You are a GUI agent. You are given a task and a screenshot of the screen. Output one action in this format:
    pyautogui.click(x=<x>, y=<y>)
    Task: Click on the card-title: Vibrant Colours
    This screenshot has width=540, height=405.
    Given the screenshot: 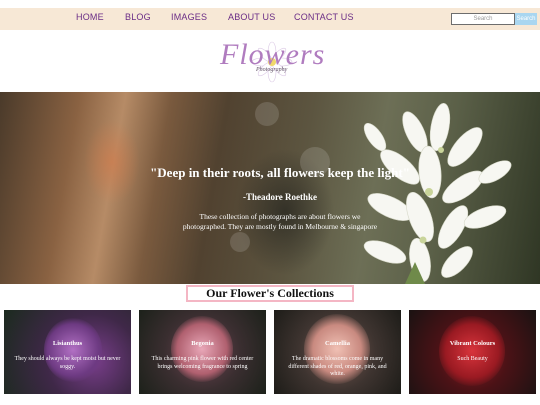 What is the action you would take?
    pyautogui.click(x=472, y=343)
    